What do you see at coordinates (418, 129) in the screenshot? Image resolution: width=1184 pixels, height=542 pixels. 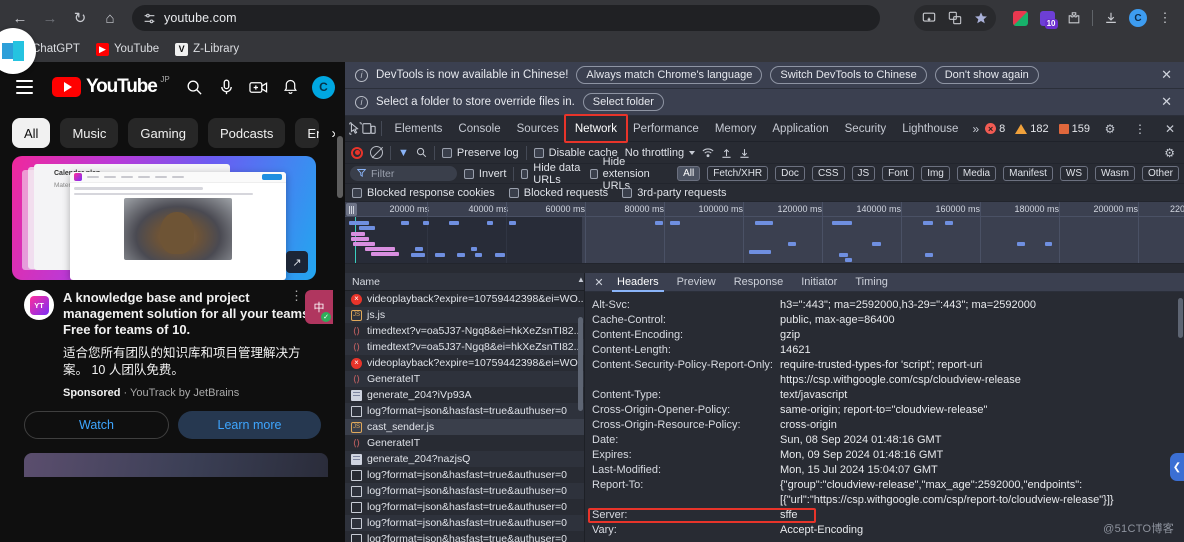 I see `tab-elements: Elements` at bounding box center [418, 129].